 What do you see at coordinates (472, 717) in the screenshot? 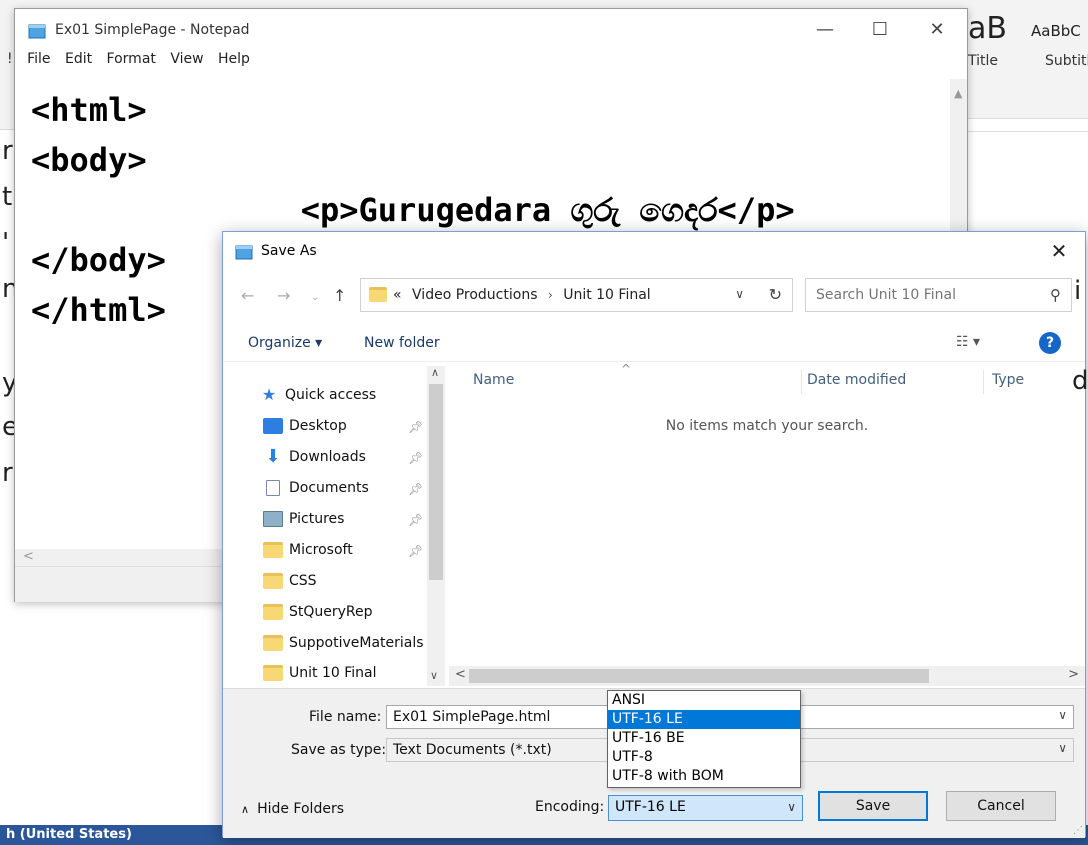
I see `file-name-value: Ex01 SimplePage.html` at bounding box center [472, 717].